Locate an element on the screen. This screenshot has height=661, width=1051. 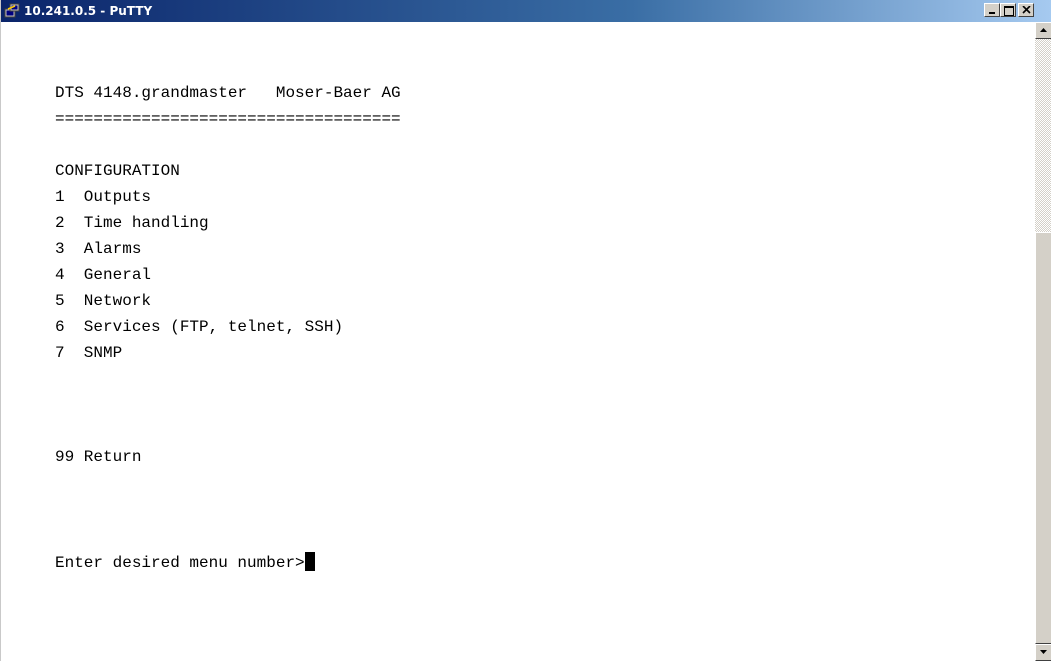
close-button is located at coordinates (1026, 10).